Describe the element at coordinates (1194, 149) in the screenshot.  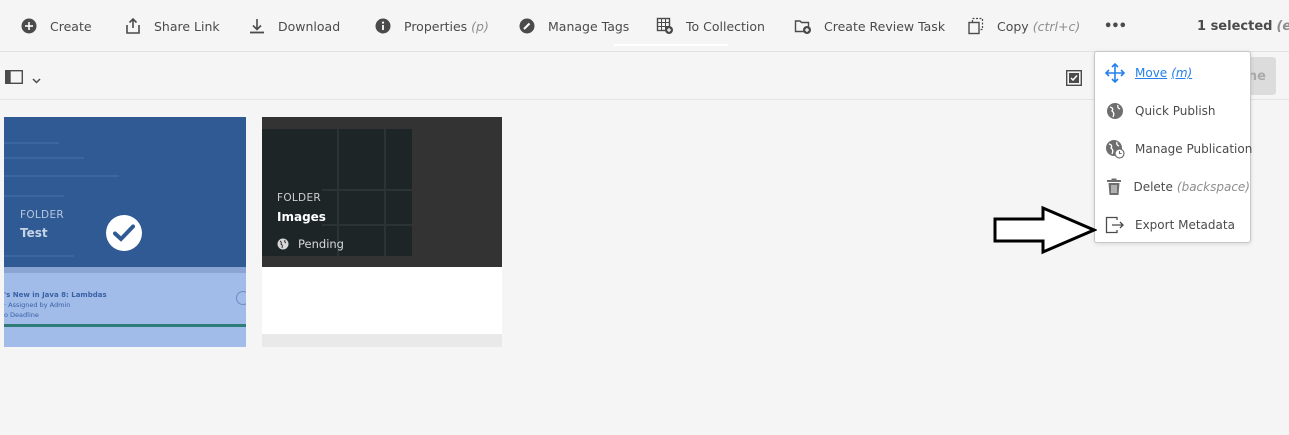
I see `menu-item-label: Manage Publication` at that location.